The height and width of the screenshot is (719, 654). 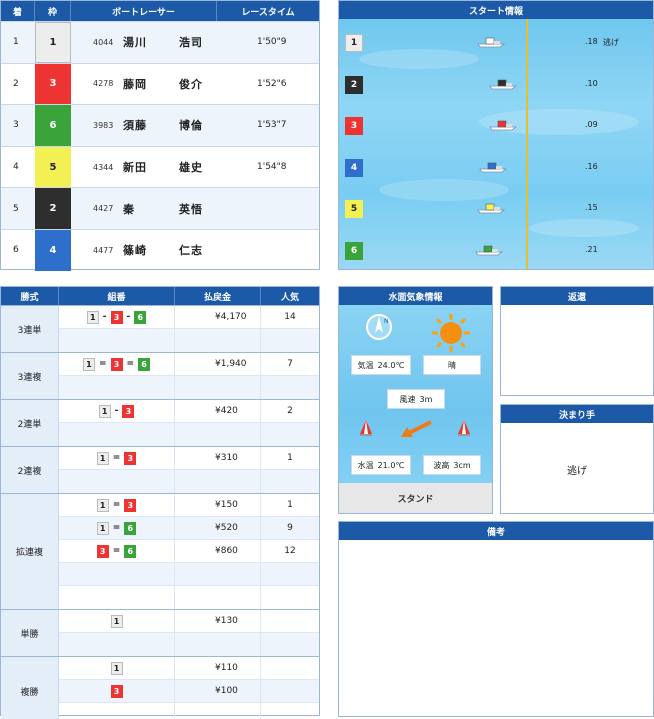 What do you see at coordinates (452, 465) in the screenshot?
I see `wave-box: 波高 3cm` at bounding box center [452, 465].